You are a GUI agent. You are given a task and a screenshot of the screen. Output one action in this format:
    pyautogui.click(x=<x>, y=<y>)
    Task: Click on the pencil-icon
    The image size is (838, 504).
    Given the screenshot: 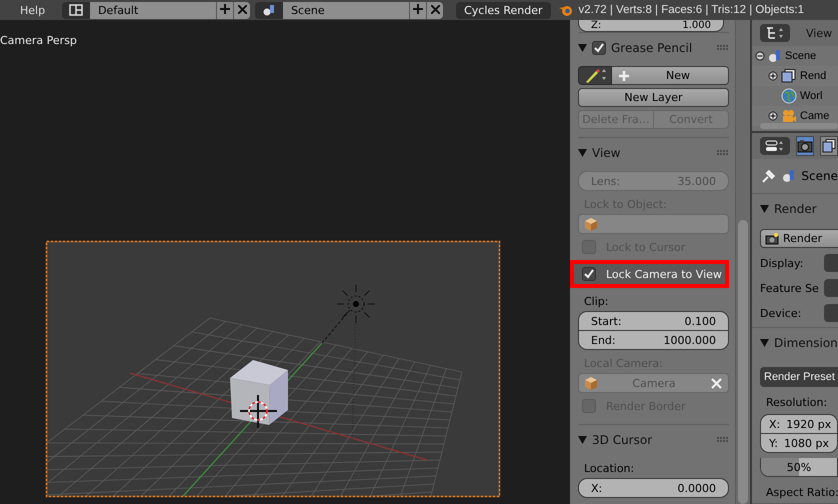 What is the action you would take?
    pyautogui.click(x=595, y=75)
    